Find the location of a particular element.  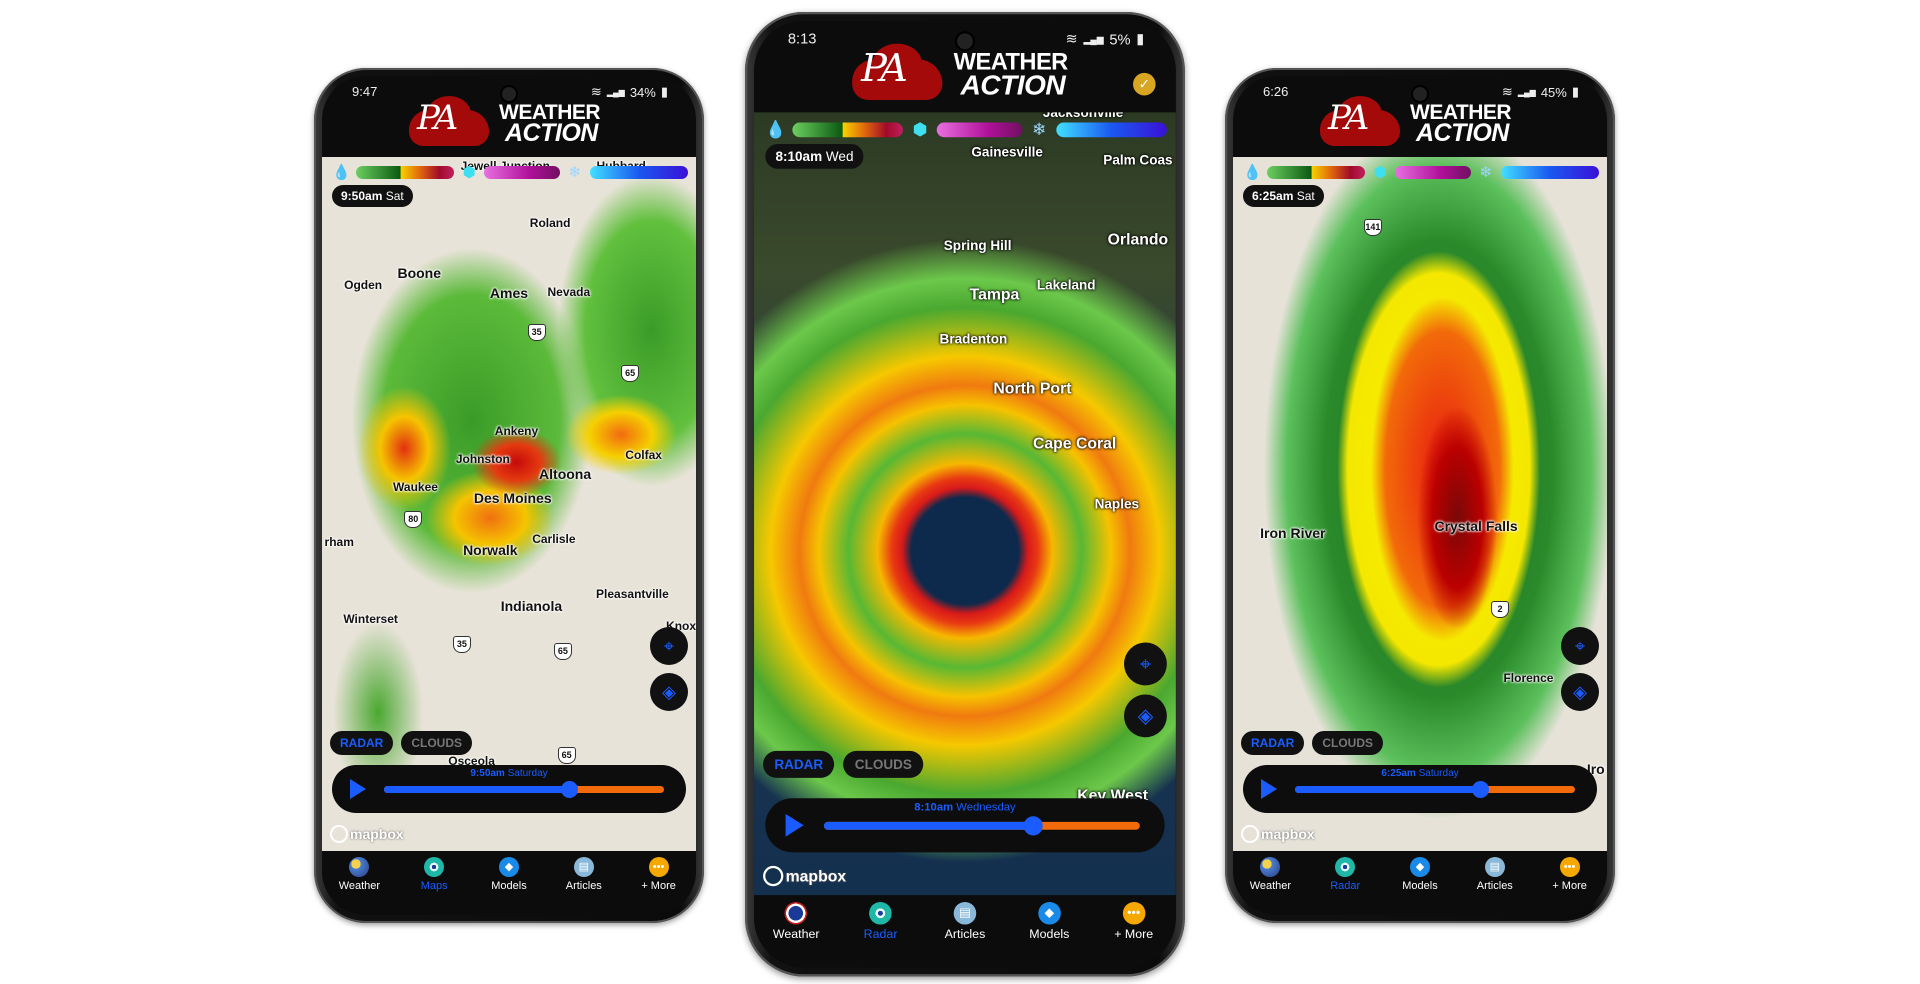

city-label: Lakeland is located at coordinates (1066, 284).